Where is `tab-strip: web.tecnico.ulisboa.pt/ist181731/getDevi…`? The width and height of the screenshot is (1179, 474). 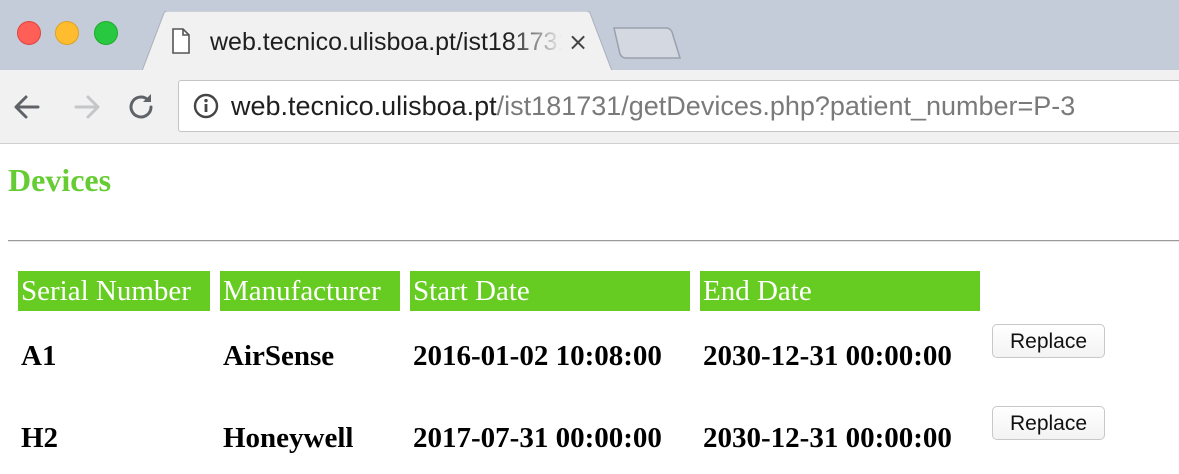
tab-strip: web.tecnico.ulisboa.pt/ist181731/getDevi… is located at coordinates (589, 35).